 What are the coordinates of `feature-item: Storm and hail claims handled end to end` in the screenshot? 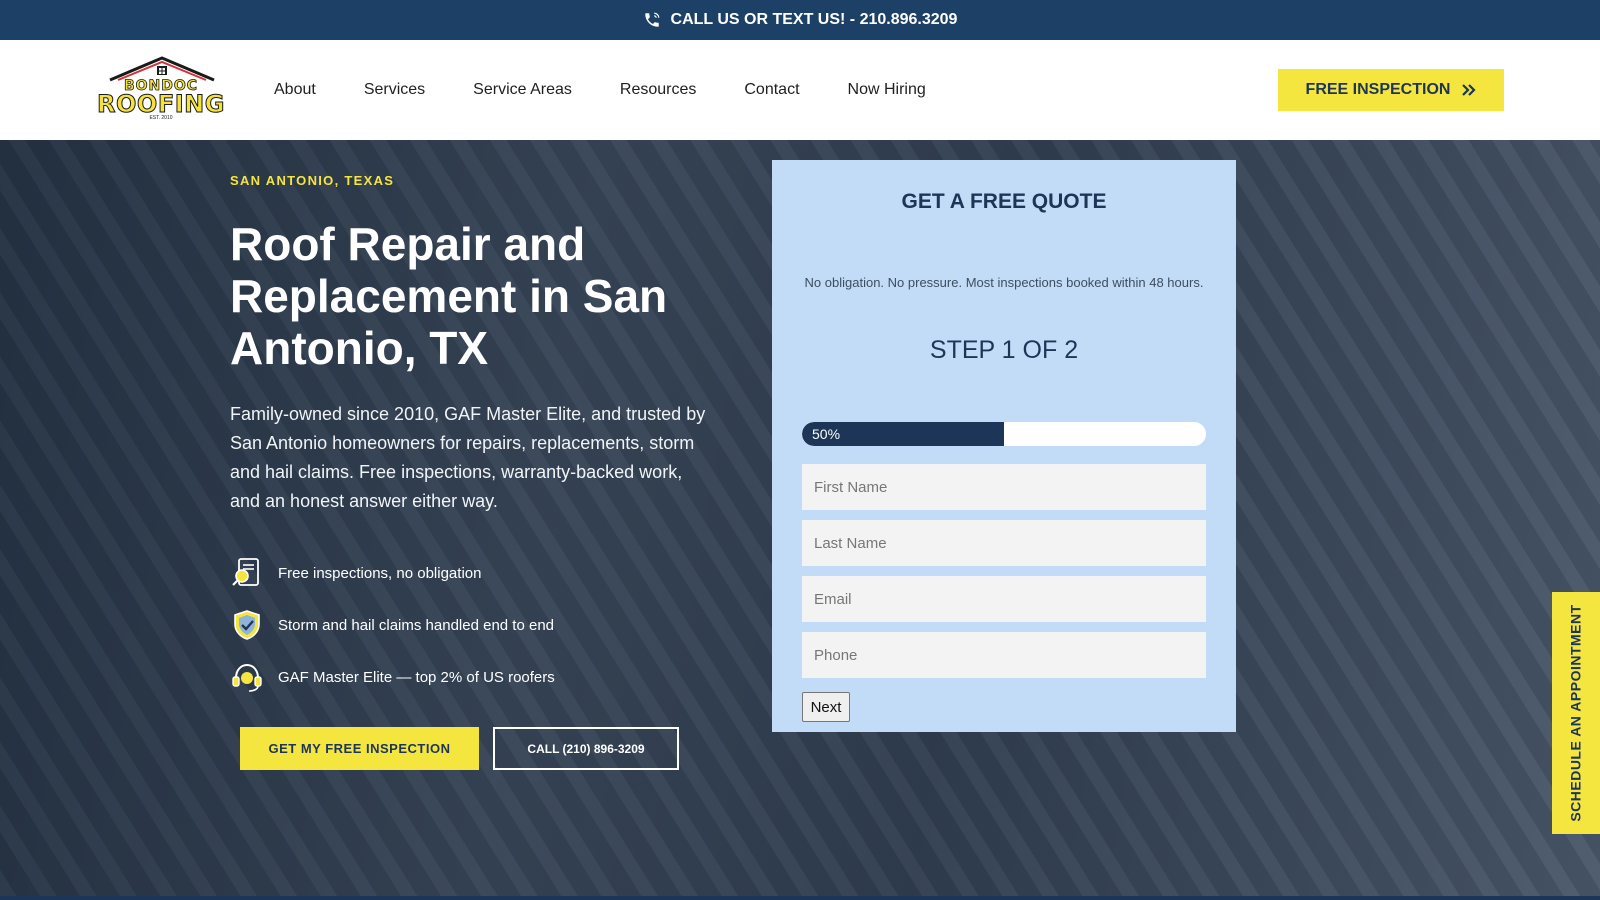 It's located at (470, 625).